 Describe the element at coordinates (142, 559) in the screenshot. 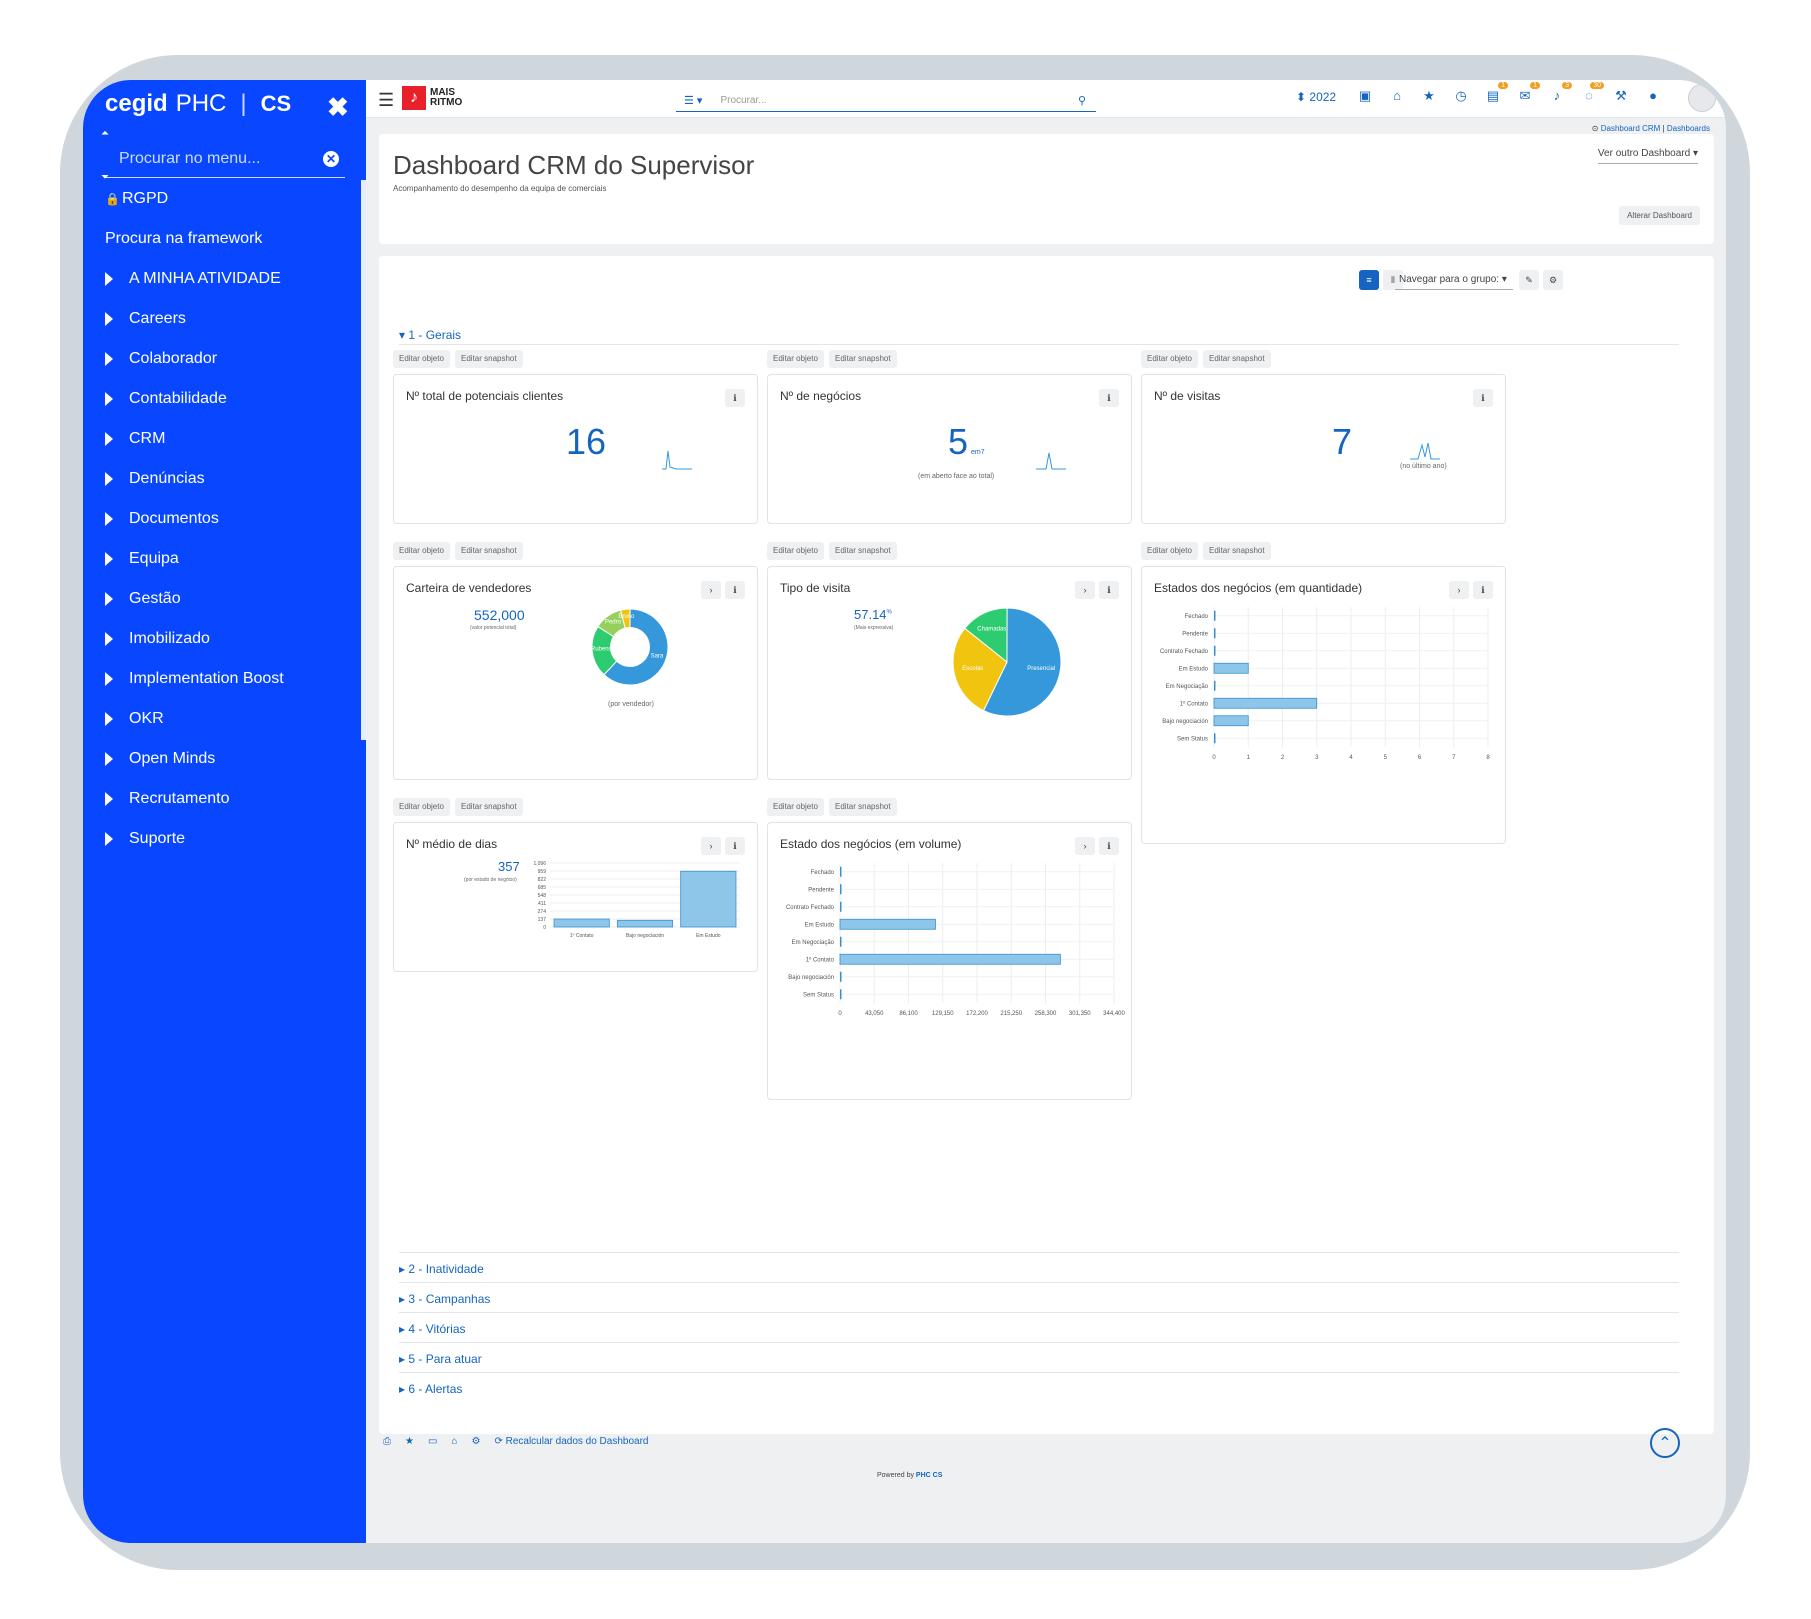

I see `sidebar-item-9: Equipa` at that location.